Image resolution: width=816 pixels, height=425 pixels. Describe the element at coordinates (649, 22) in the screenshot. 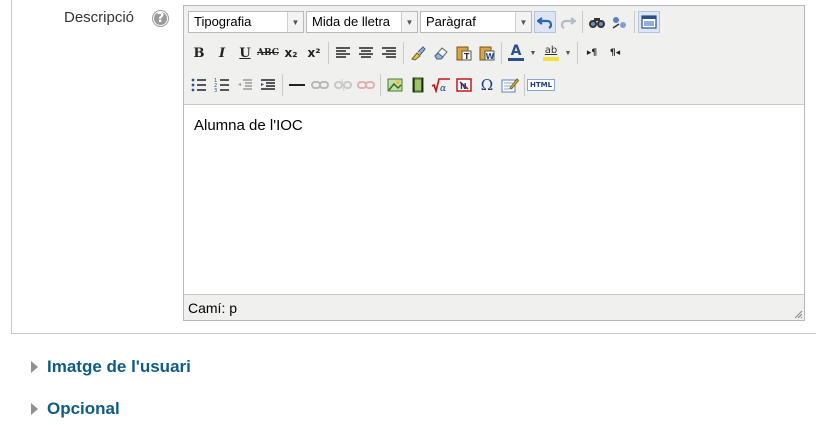

I see `fullscreen-icon` at that location.